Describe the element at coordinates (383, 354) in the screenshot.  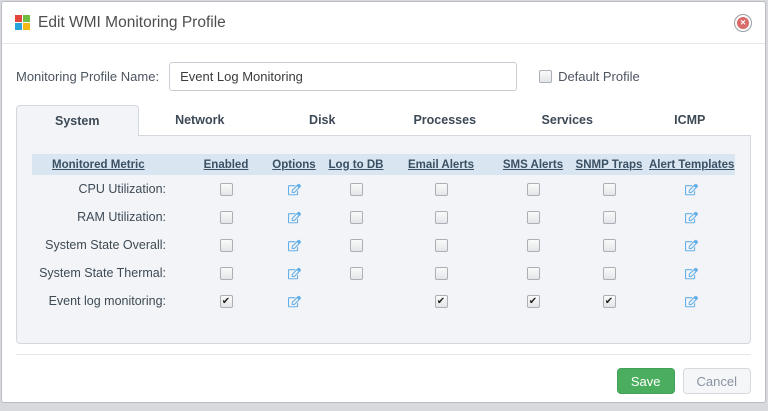
I see `footer-divider` at that location.